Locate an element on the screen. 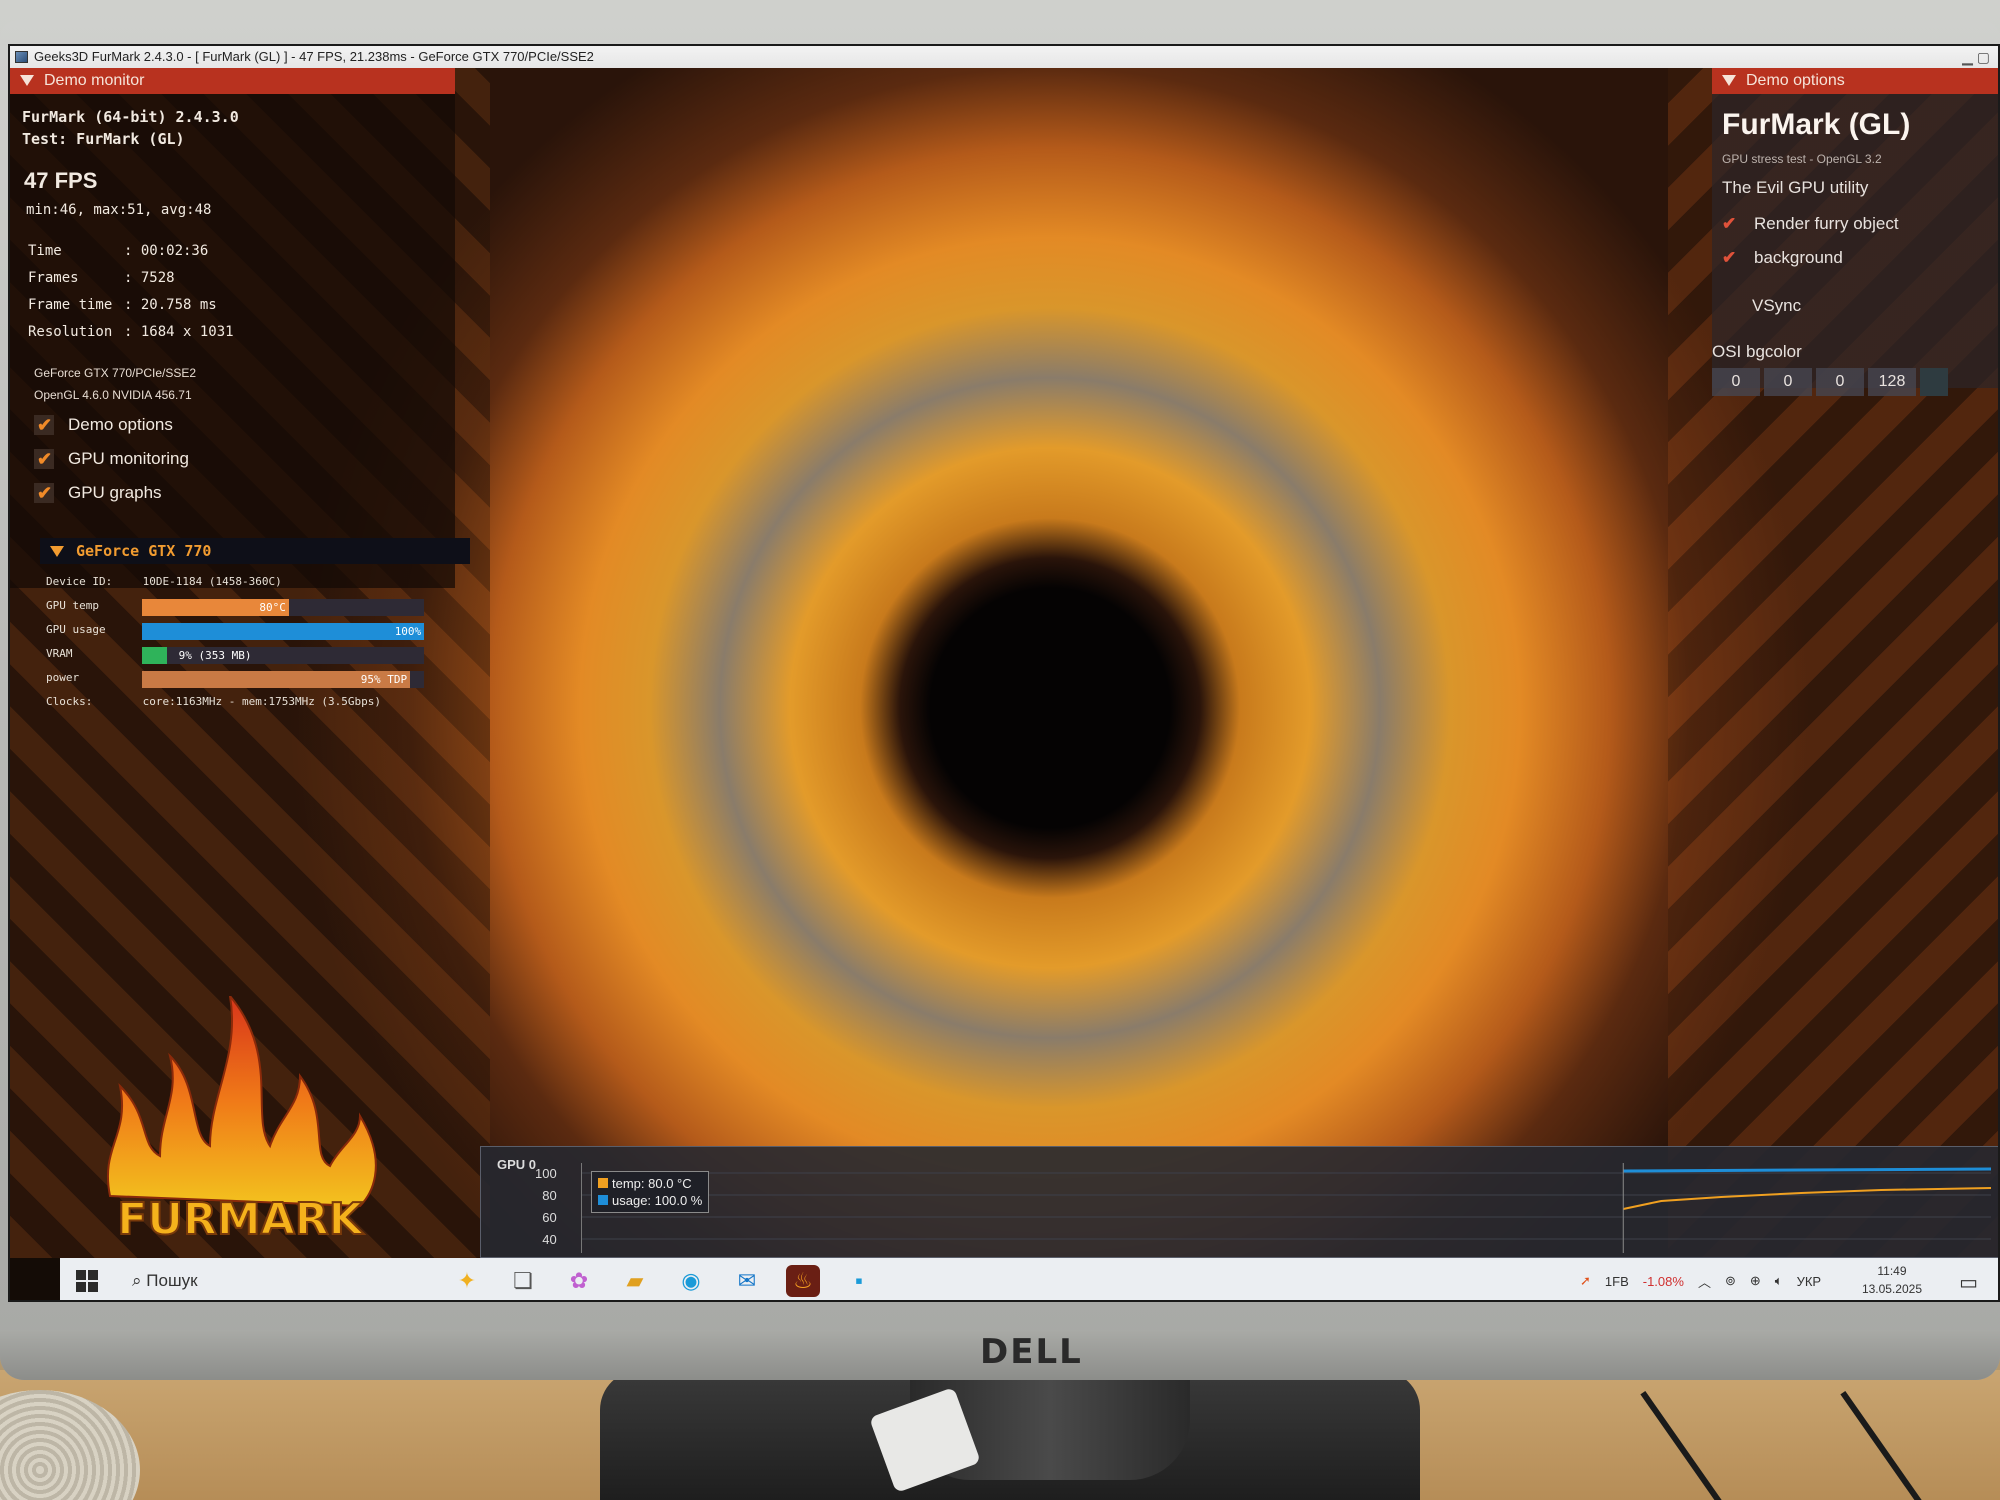 This screenshot has width=2000, height=1500. vram-bar: 9% (353 MB) is located at coordinates (283, 655).